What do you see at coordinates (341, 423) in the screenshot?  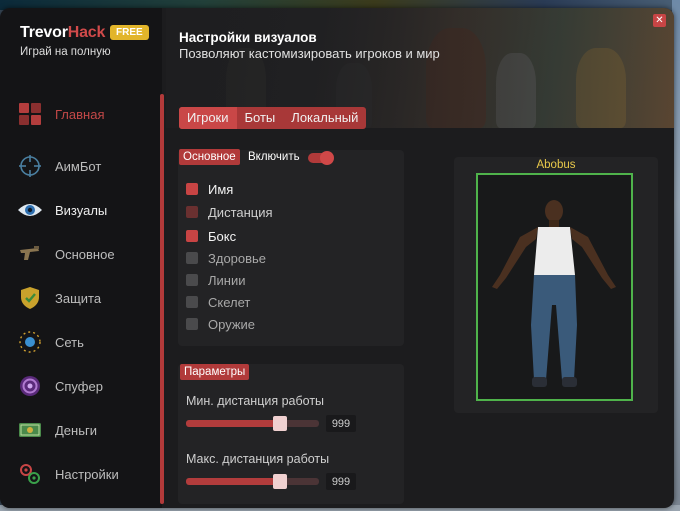 I see `min-distance-value: 999` at bounding box center [341, 423].